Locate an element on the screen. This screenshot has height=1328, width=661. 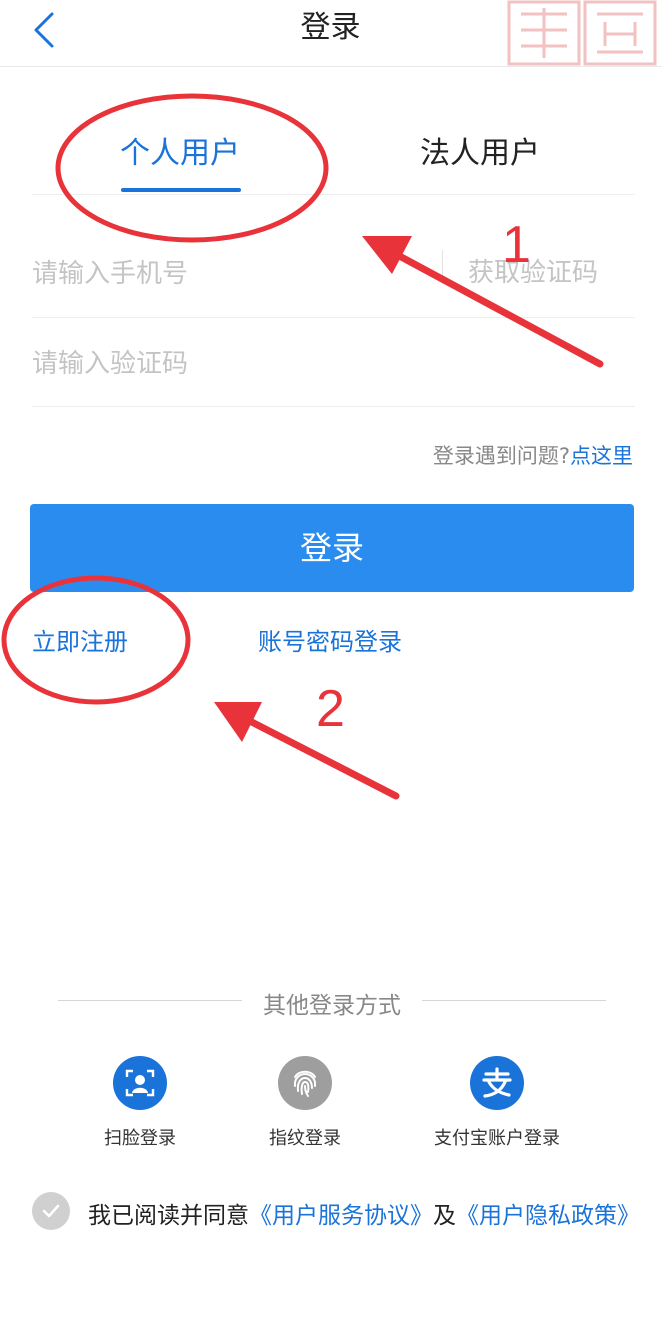
alipay-login-label: 支付宝账户登录 is located at coordinates (497, 1138).